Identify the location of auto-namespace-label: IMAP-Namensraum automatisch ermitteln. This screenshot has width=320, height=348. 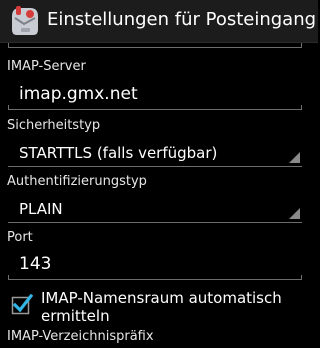
(176, 307).